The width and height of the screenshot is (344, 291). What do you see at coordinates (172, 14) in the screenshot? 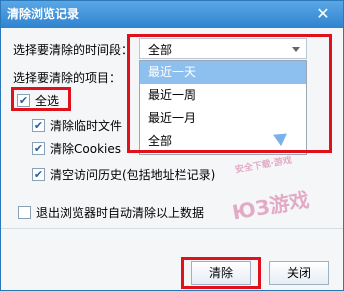
I see `dialog-titlebar: 清除浏览记录 ✕` at bounding box center [172, 14].